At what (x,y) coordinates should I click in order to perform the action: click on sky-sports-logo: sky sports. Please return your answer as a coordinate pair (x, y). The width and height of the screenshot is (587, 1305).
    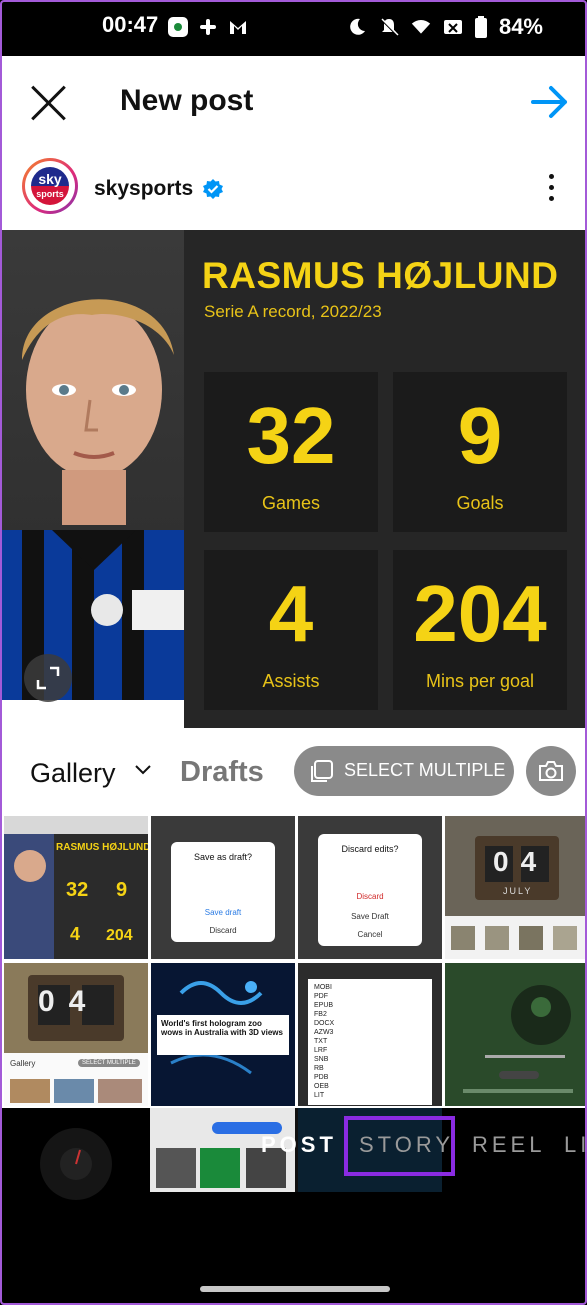
    Looking at the image, I should click on (50, 186).